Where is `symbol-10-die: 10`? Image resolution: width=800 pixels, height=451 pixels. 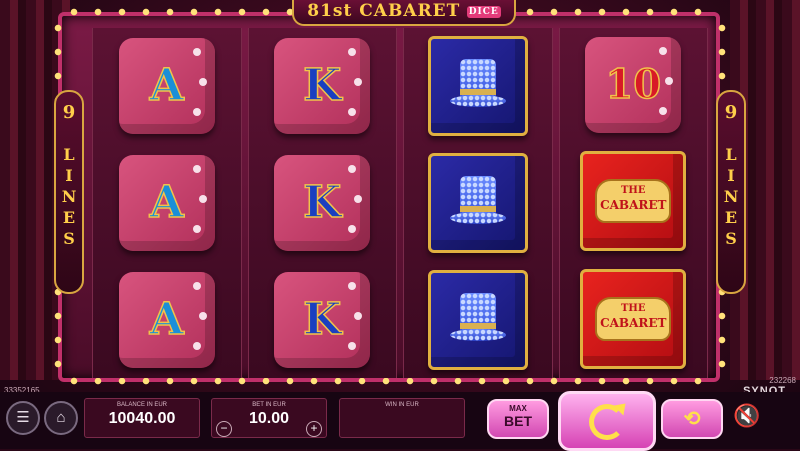 symbol-10-die: 10 is located at coordinates (633, 85).